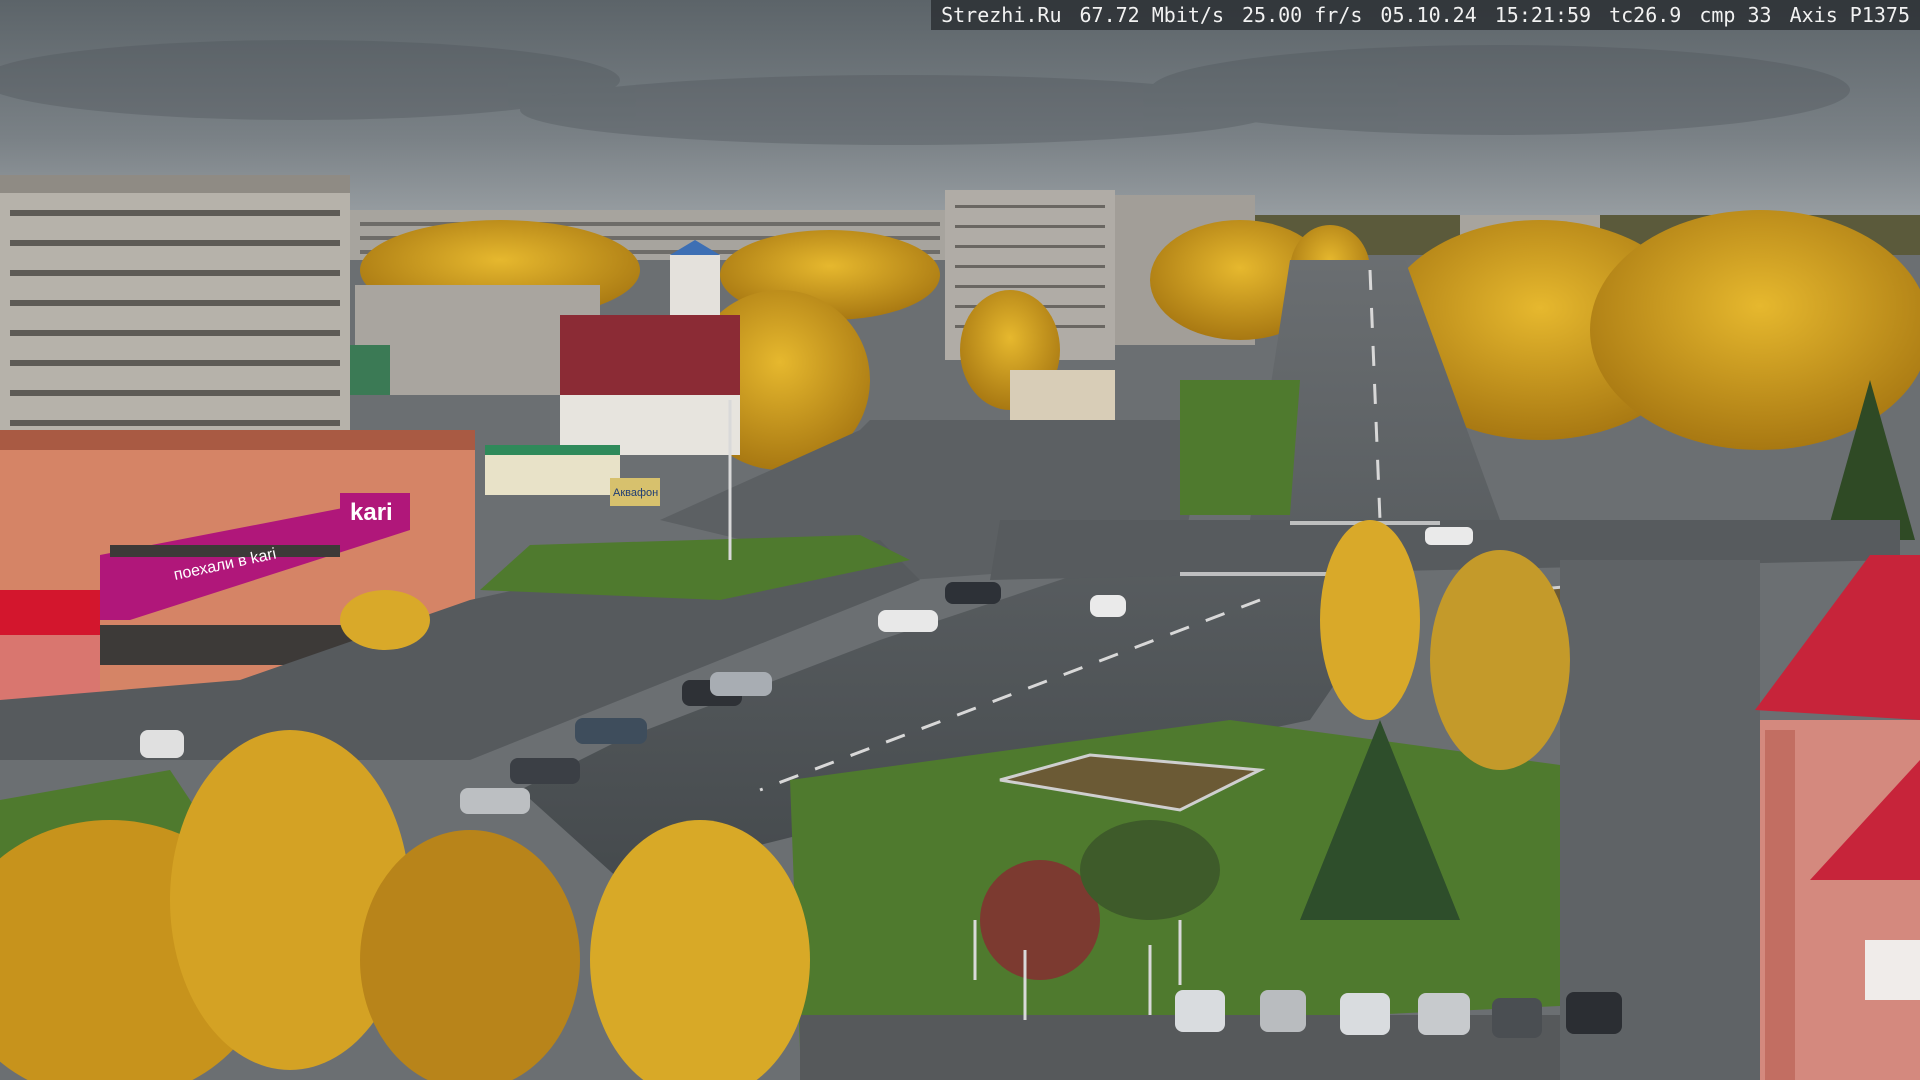  I want to click on camera-model-label: Axis P1375, so click(1849, 15).